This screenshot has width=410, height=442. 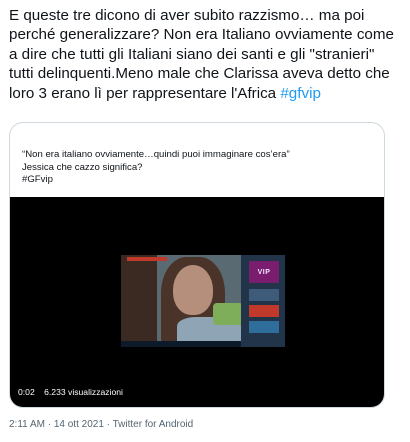 What do you see at coordinates (300, 93) in the screenshot?
I see `hashtag-link: #gfvip` at bounding box center [300, 93].